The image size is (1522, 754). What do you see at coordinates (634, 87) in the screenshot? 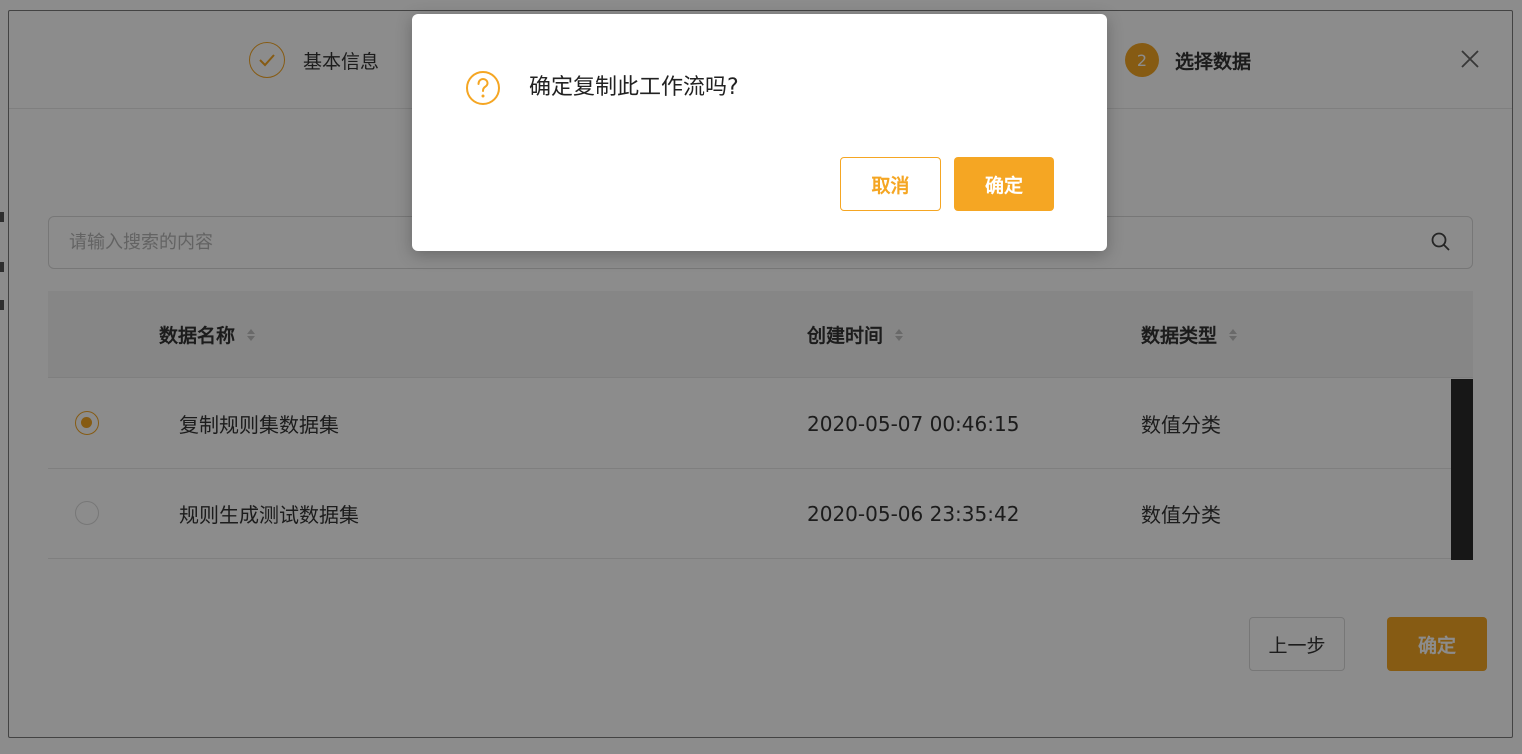
I see `dialog-message: 确定复制此工作流吗?` at bounding box center [634, 87].